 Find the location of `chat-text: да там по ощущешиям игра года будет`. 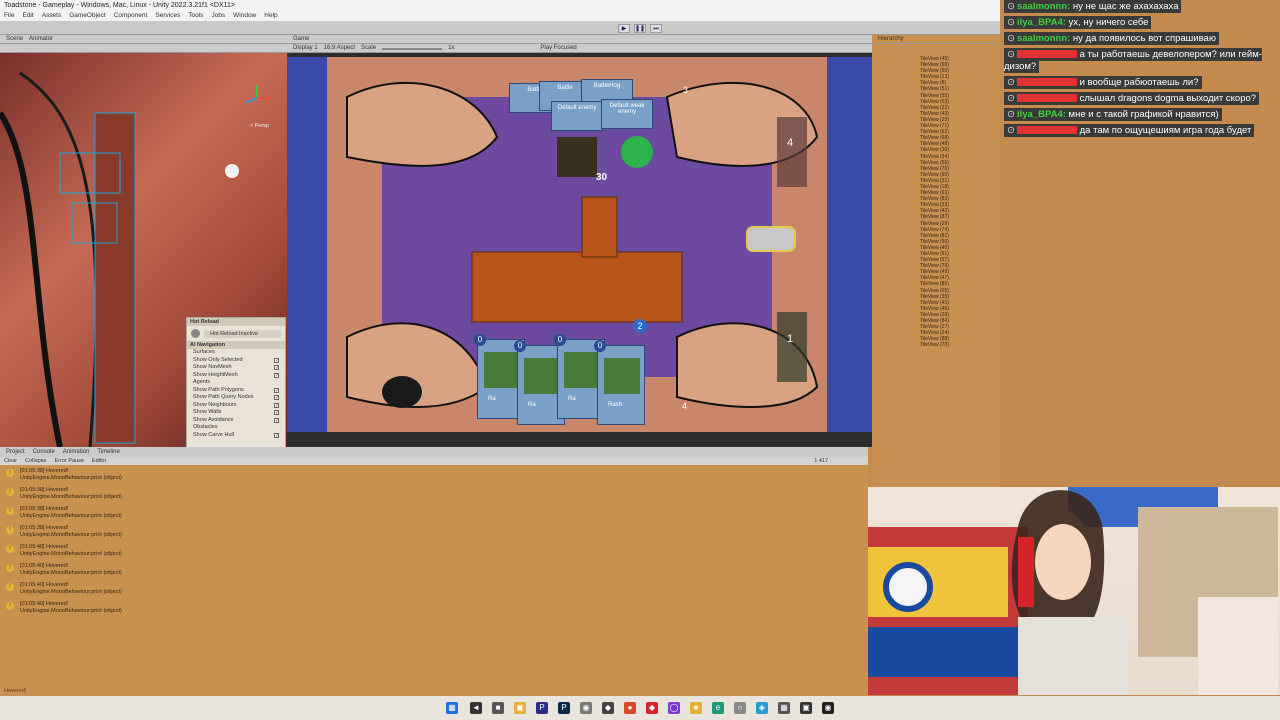

chat-text: да там по ощущешиям игра года будет is located at coordinates (1164, 130).